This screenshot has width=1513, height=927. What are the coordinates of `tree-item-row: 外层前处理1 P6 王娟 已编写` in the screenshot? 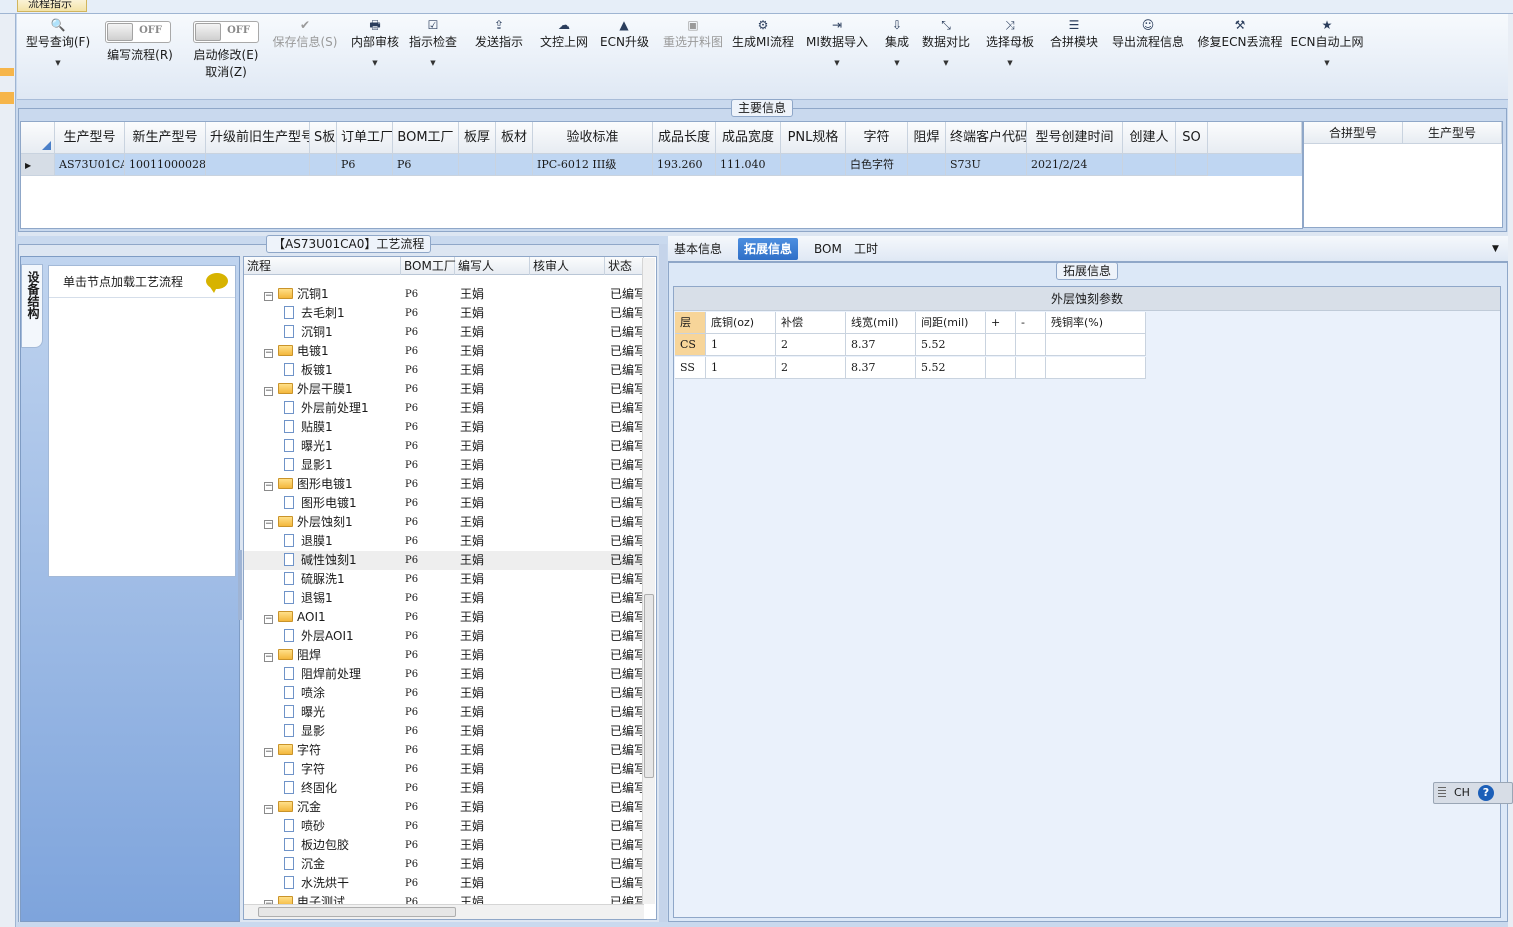 It's located at (445, 408).